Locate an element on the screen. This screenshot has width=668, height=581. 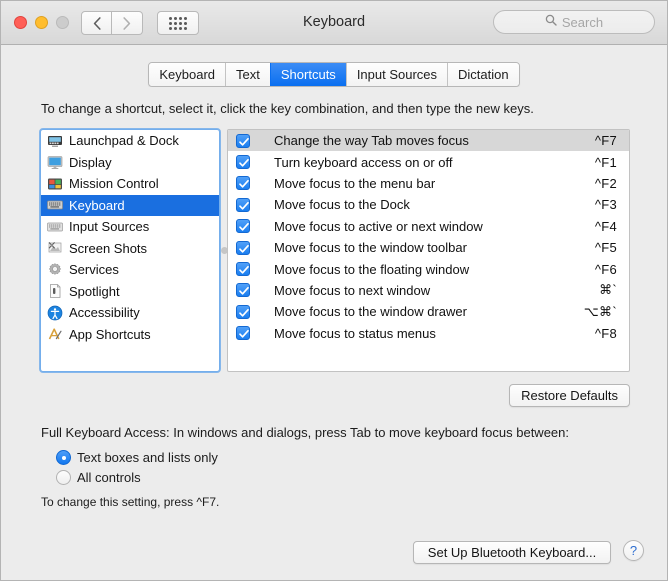
search-input-placeholder: Search is located at coordinates (582, 22).